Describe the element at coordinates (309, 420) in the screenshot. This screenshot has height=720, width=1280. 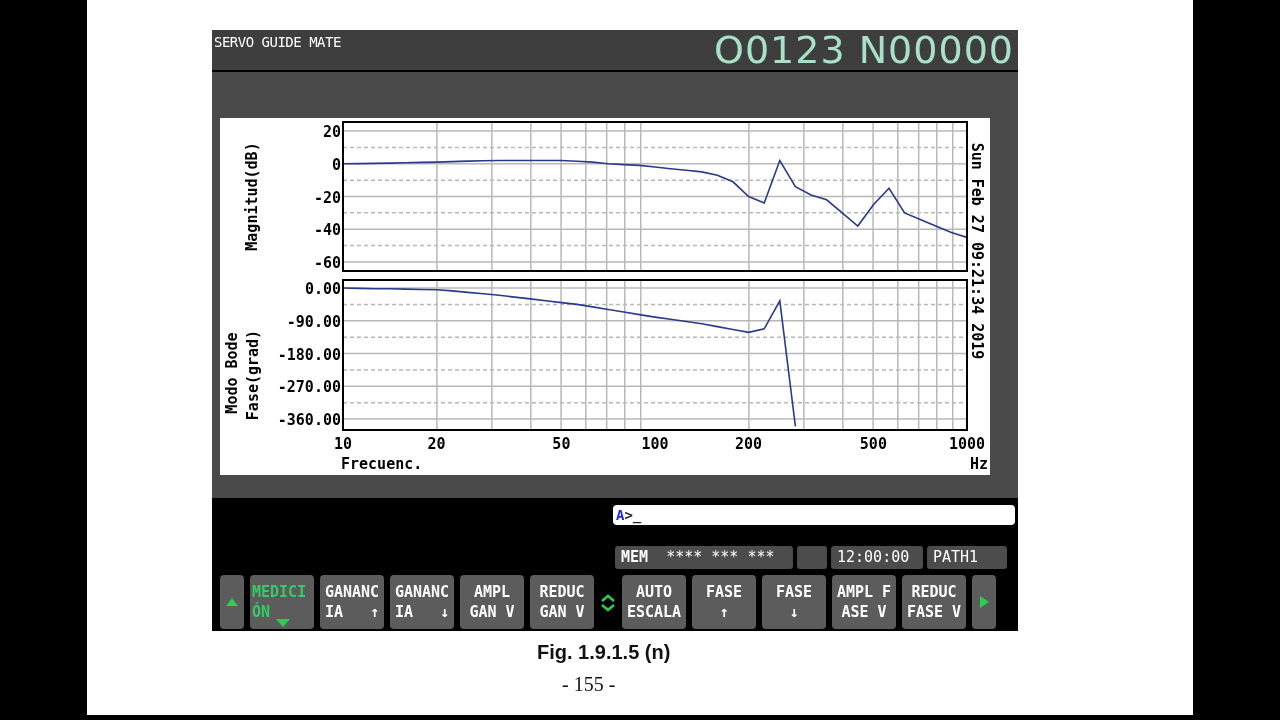
I see `tick-label: -360.00` at that location.